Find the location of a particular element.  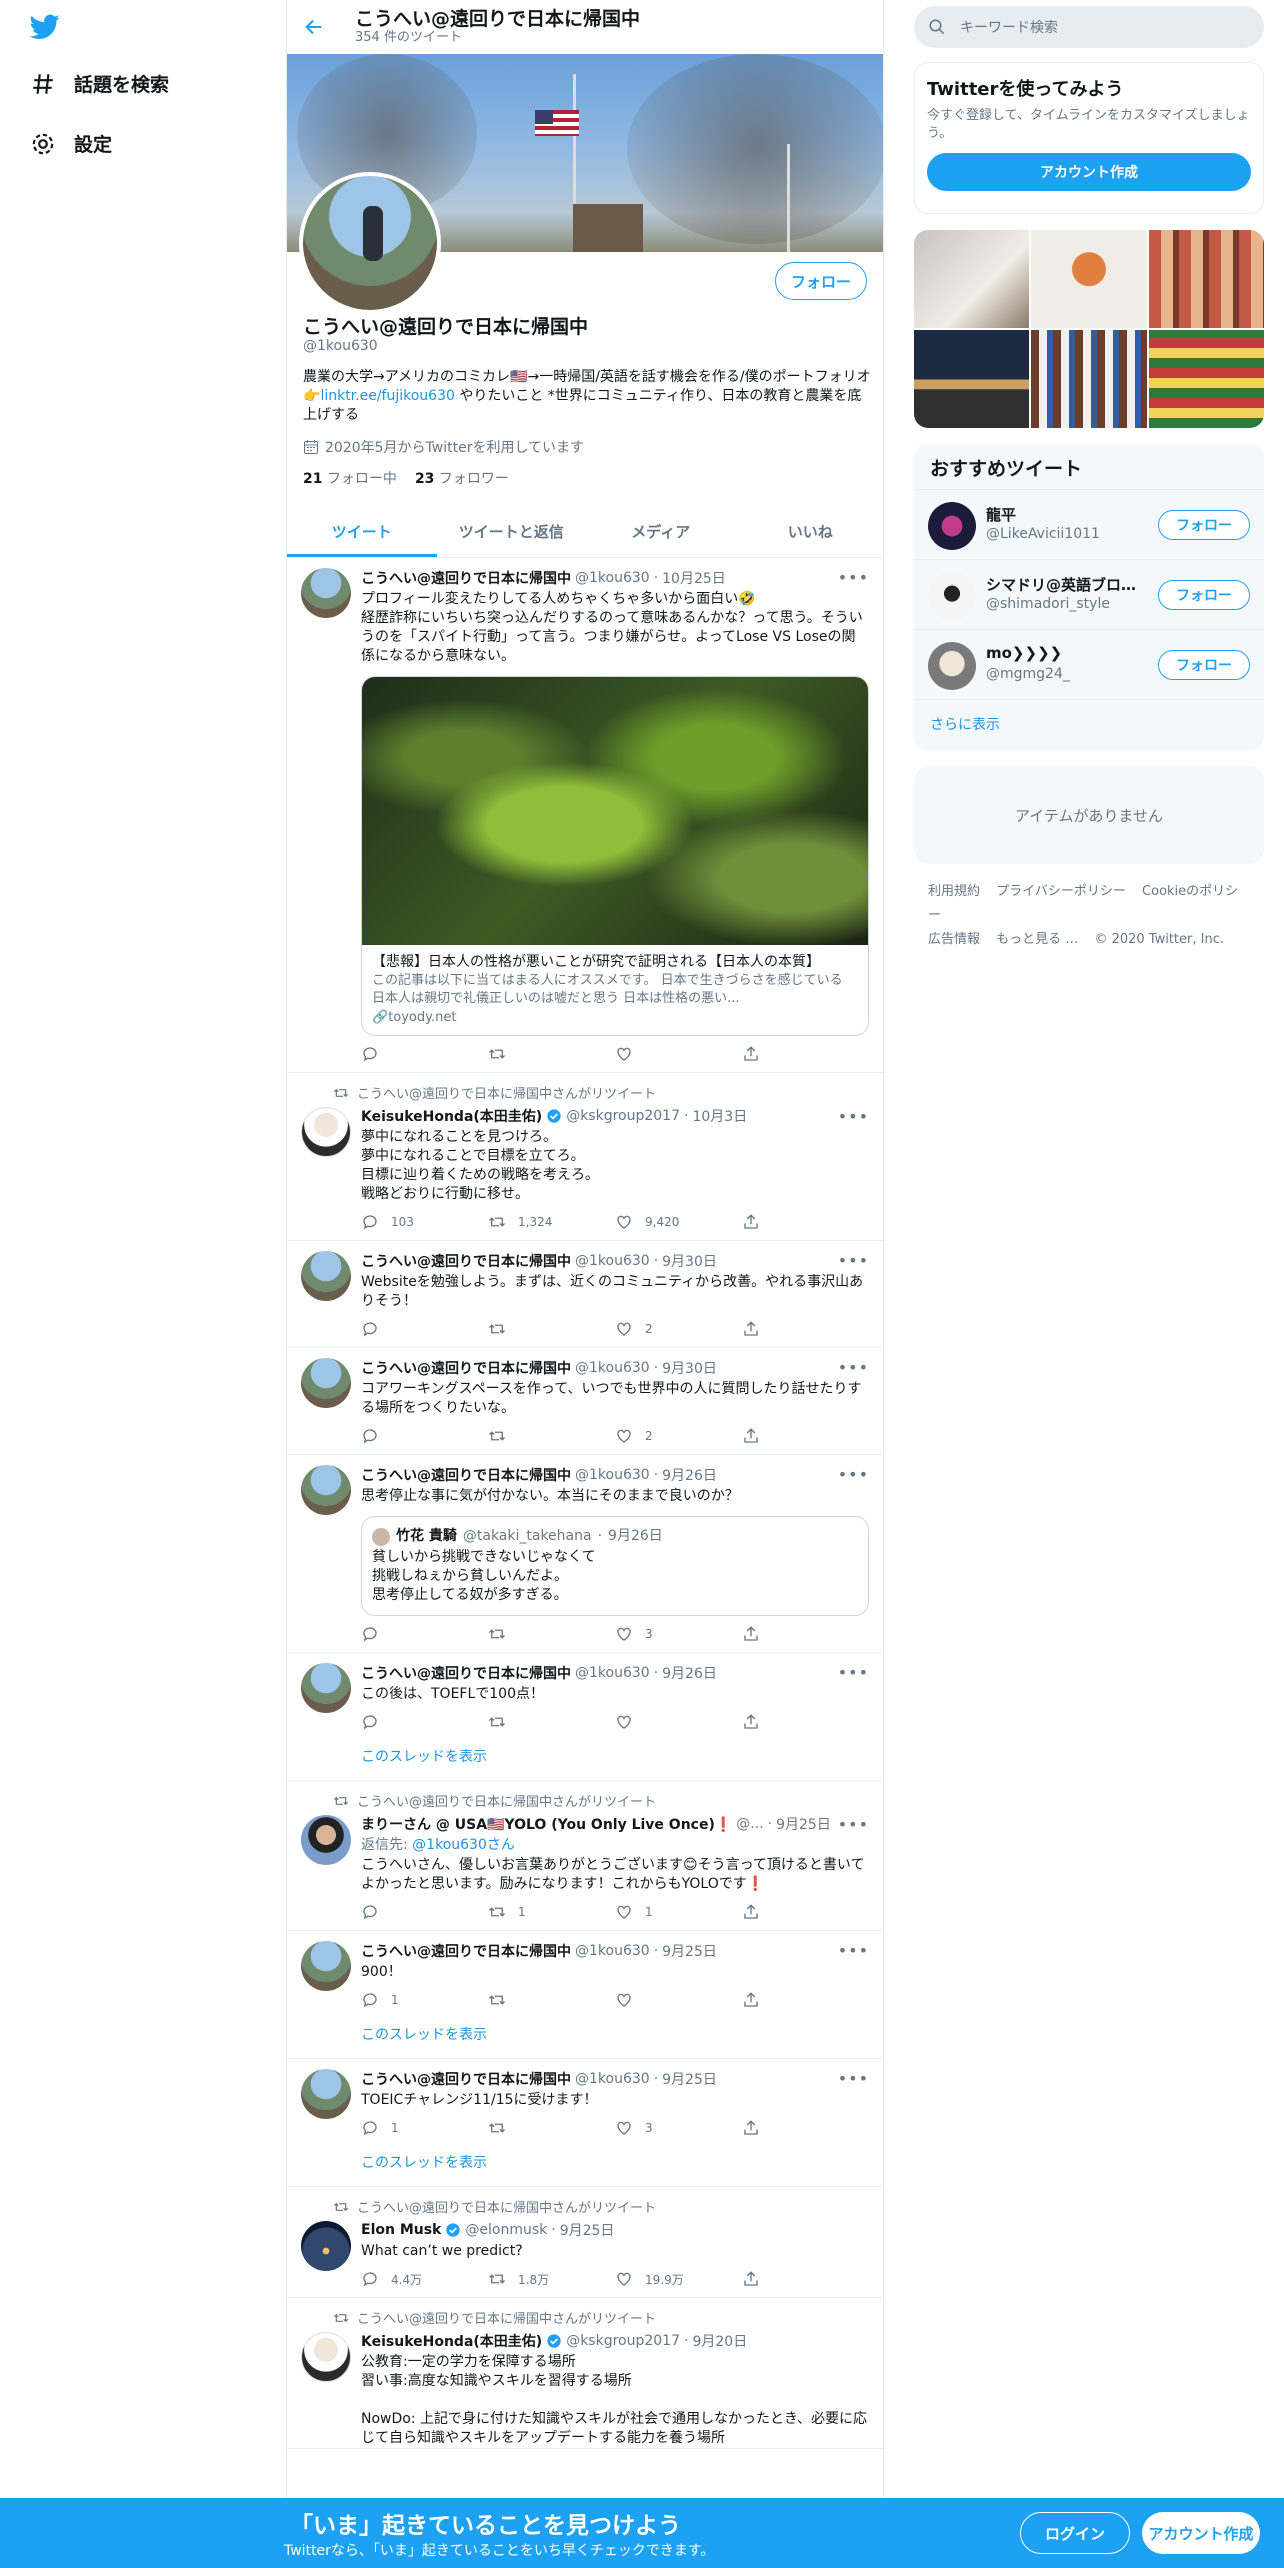

signup-button: アカウント作成 is located at coordinates (1201, 2533).